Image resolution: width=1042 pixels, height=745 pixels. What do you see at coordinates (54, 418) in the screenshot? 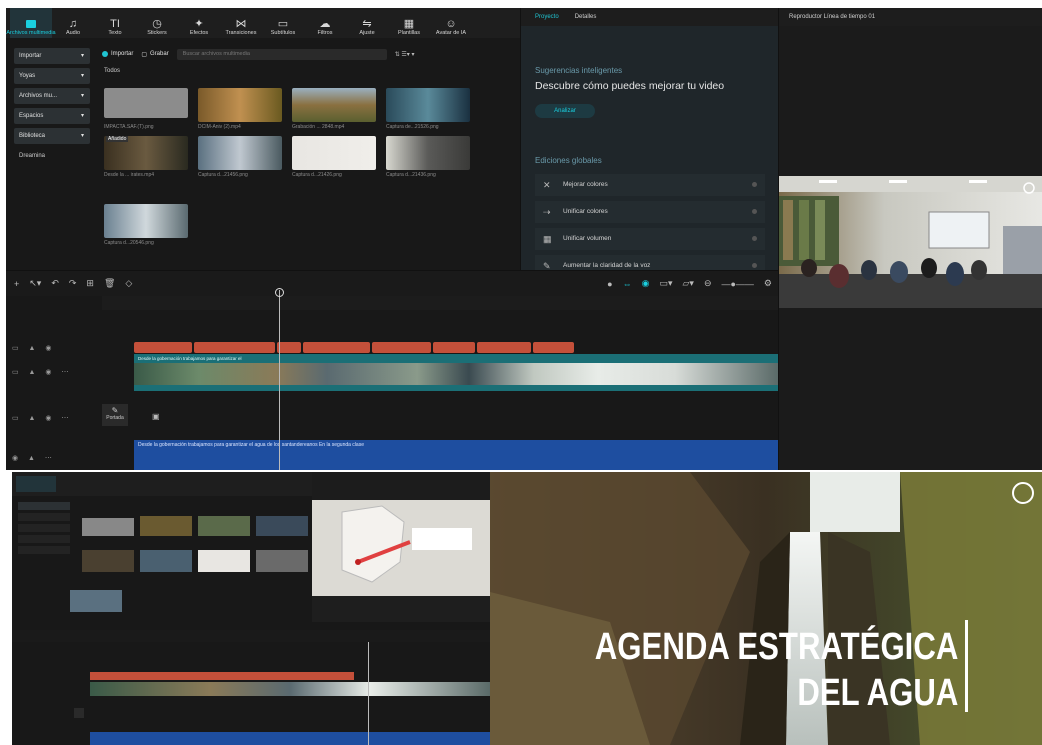
I see `track-header-overlay: ▭ ▲ ◉ ⋯` at bounding box center [54, 418].